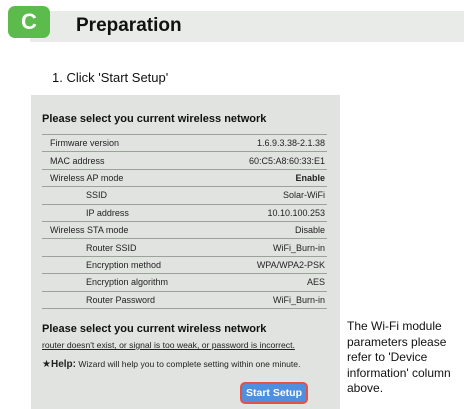 This screenshot has width=466, height=409. Describe the element at coordinates (184, 213) in the screenshot. I see `table-row: IP address 10.10.100.253` at that location.